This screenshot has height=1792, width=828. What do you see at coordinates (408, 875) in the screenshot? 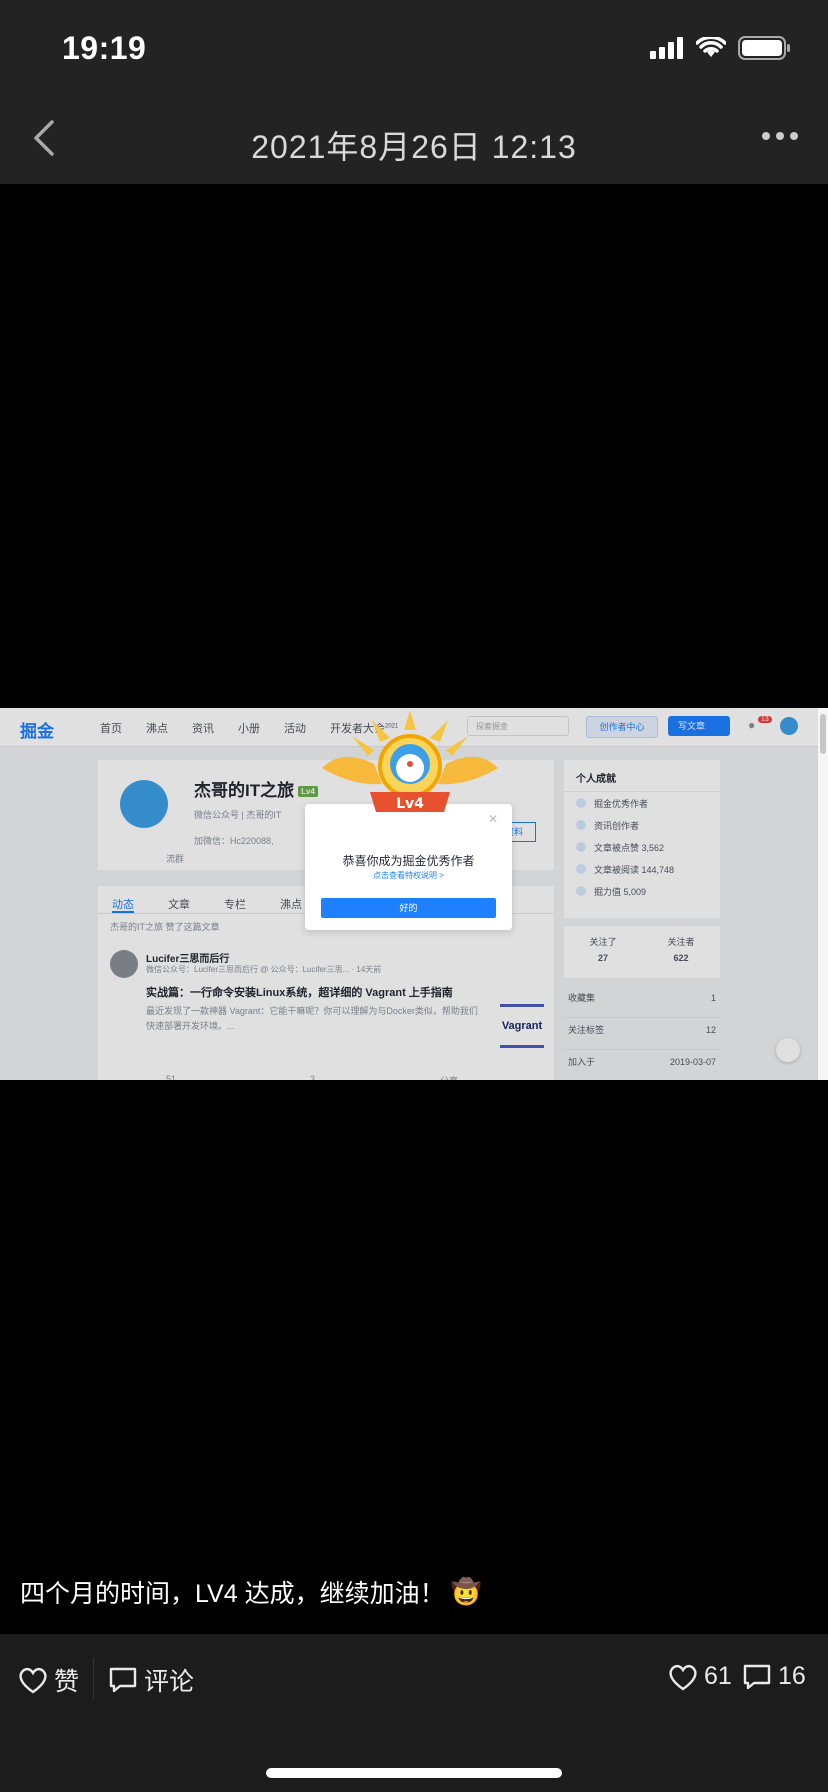
I see `modal-link: 点击查看特权说明 >` at bounding box center [408, 875].